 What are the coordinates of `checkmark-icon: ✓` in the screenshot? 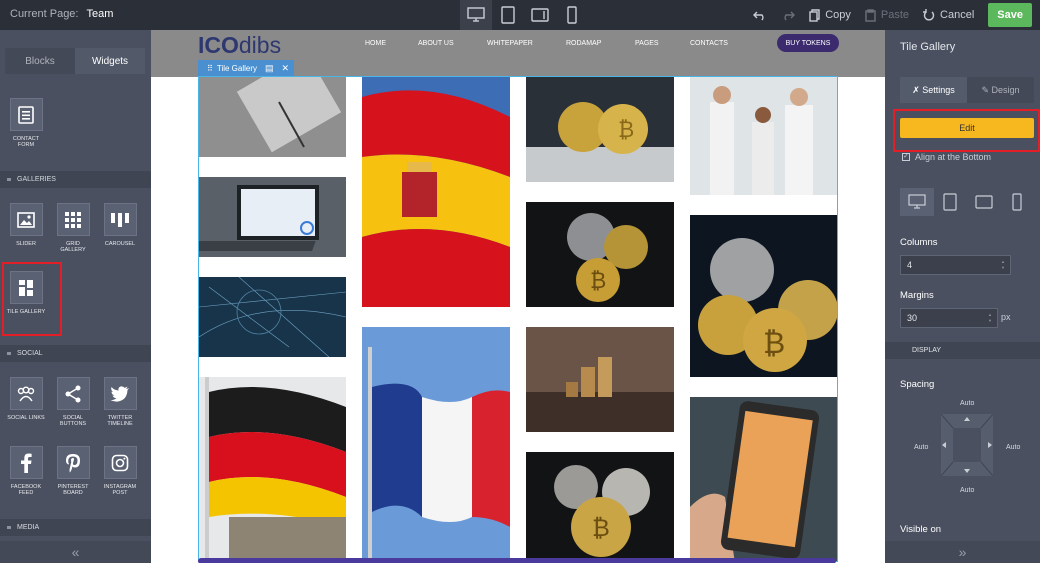 It's located at (906, 157).